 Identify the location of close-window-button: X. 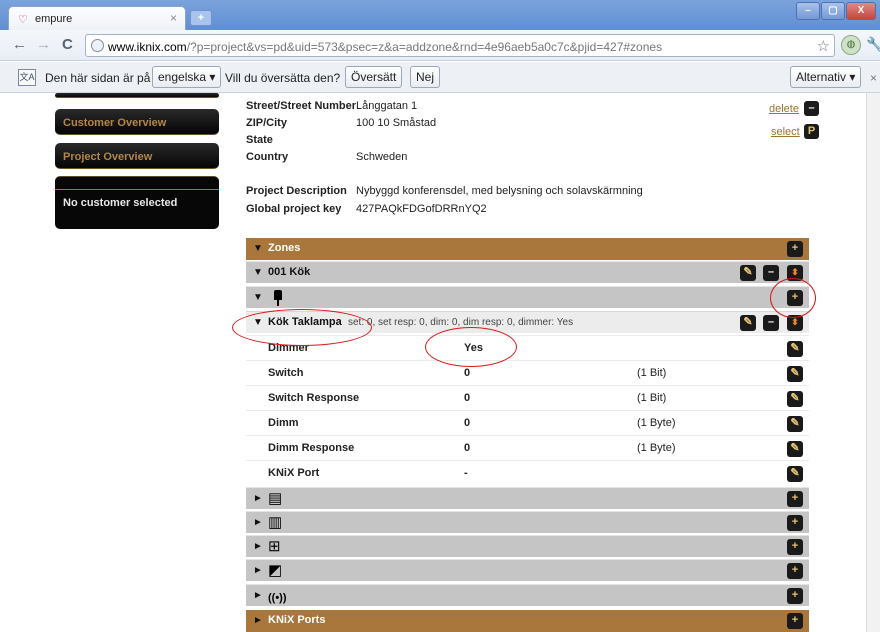
(861, 11).